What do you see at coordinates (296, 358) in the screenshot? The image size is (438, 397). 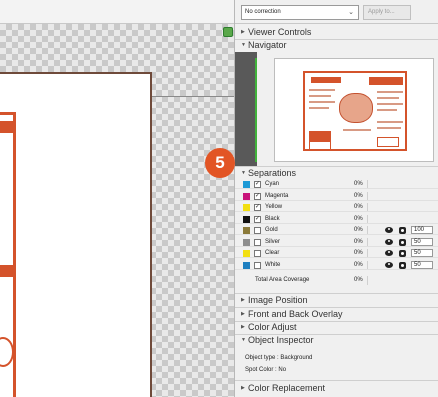 I see `object-type-value: Background` at bounding box center [296, 358].